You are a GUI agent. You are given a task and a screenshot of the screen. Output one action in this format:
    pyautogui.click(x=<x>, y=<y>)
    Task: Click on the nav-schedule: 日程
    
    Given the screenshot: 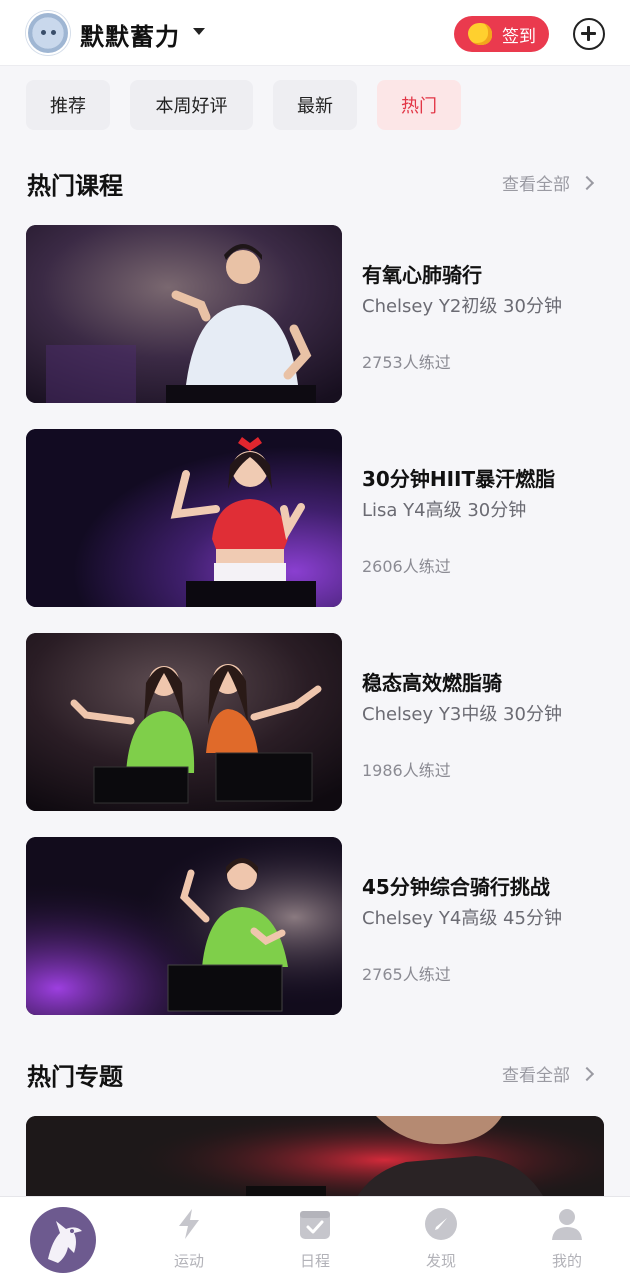 What is the action you would take?
    pyautogui.click(x=315, y=1240)
    